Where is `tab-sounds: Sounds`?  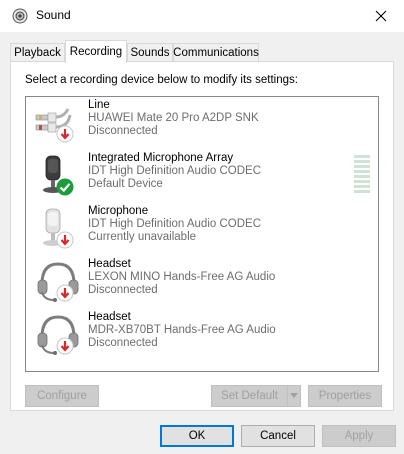 tab-sounds: Sounds is located at coordinates (150, 52).